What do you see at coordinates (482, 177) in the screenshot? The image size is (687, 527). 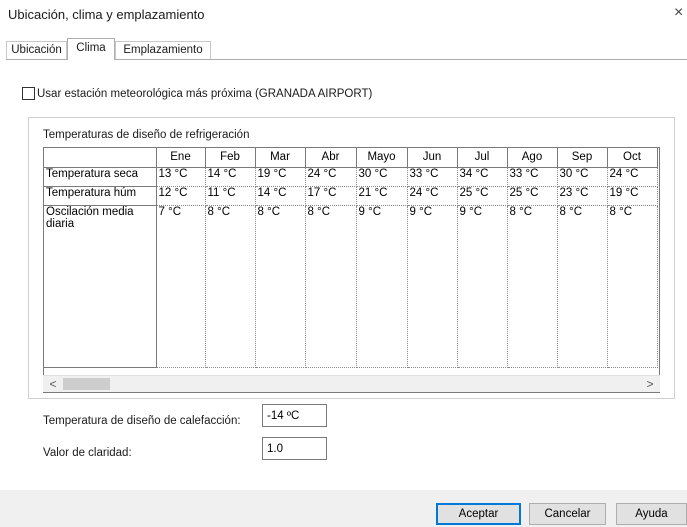 I see `table-cell: 34 °C` at bounding box center [482, 177].